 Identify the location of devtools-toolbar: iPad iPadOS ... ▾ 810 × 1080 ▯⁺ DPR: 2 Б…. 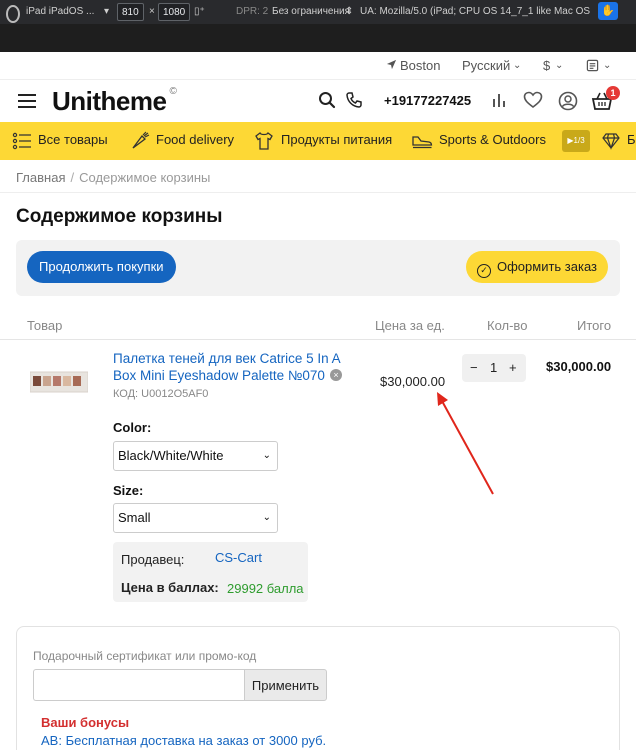
(318, 12).